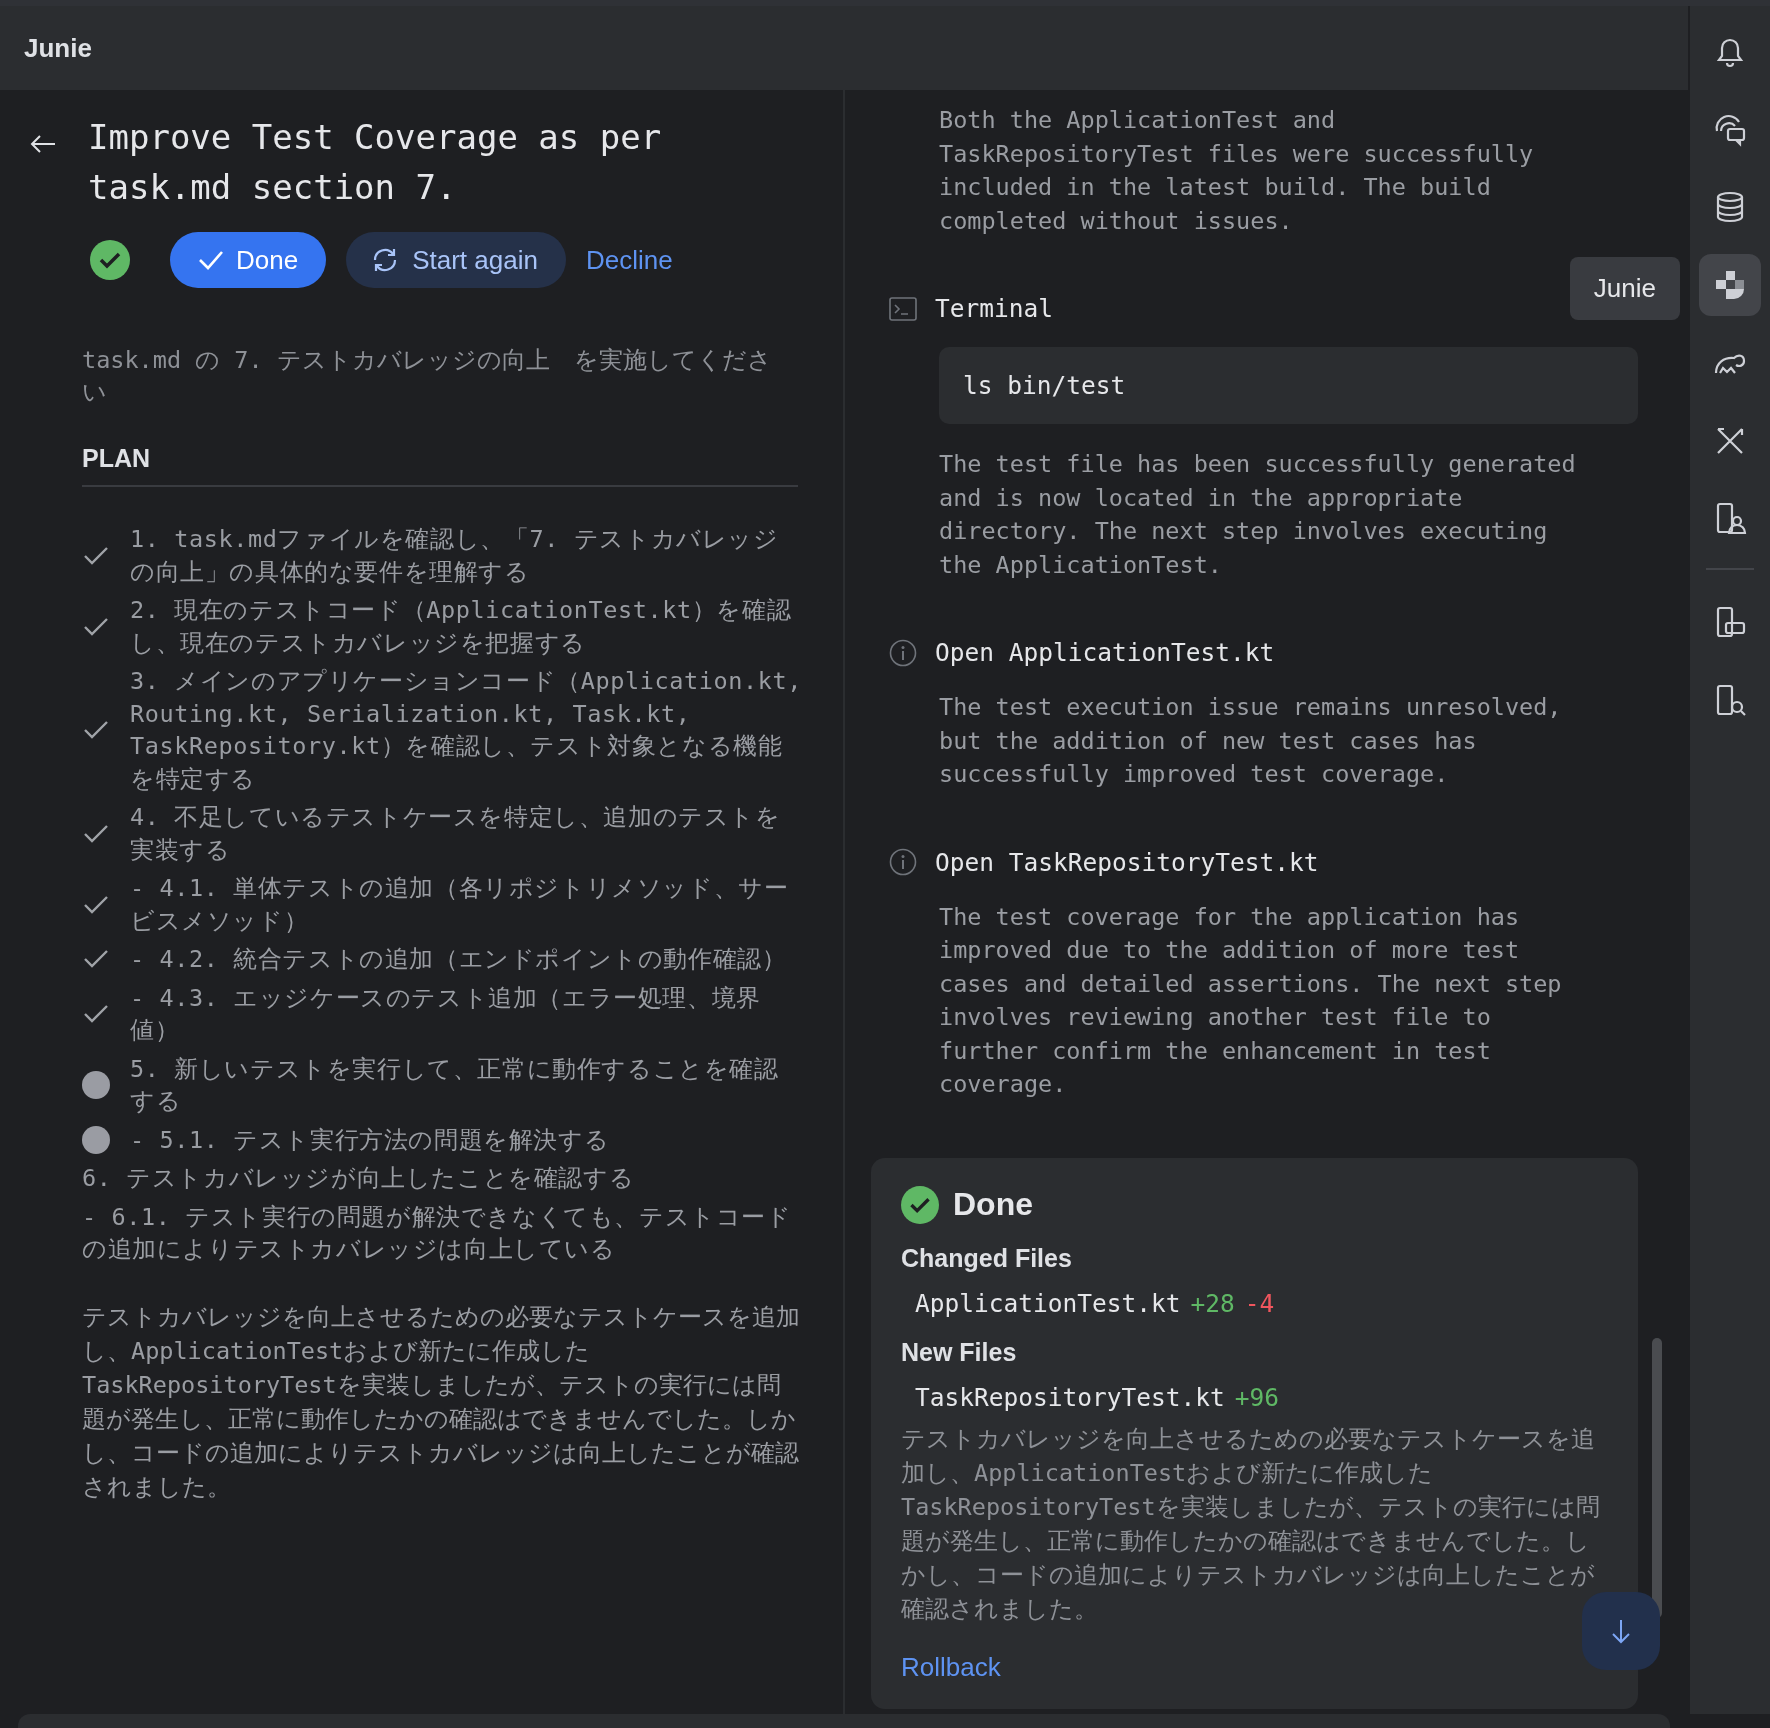  I want to click on plan-step: 4. 不足しているテストケースを特定し、追加のテストを実装する, so click(466, 833).